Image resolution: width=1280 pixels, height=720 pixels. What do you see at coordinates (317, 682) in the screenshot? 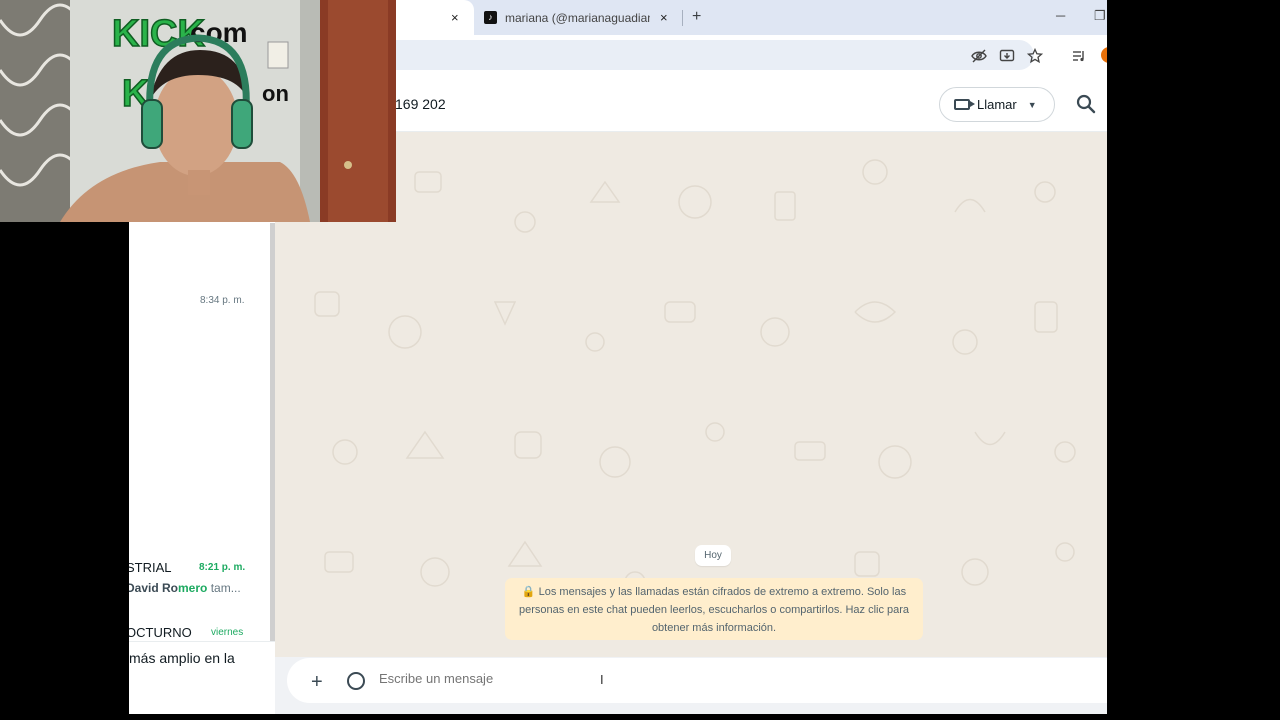
I see `attach-plus-icon: +` at bounding box center [317, 682].